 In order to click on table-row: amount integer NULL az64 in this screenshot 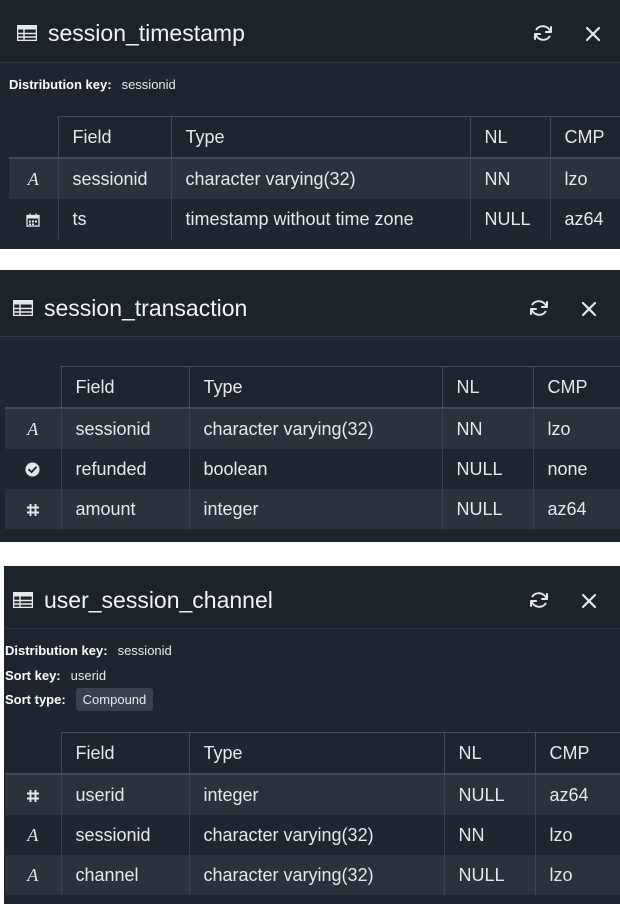, I will do `click(312, 509)`.